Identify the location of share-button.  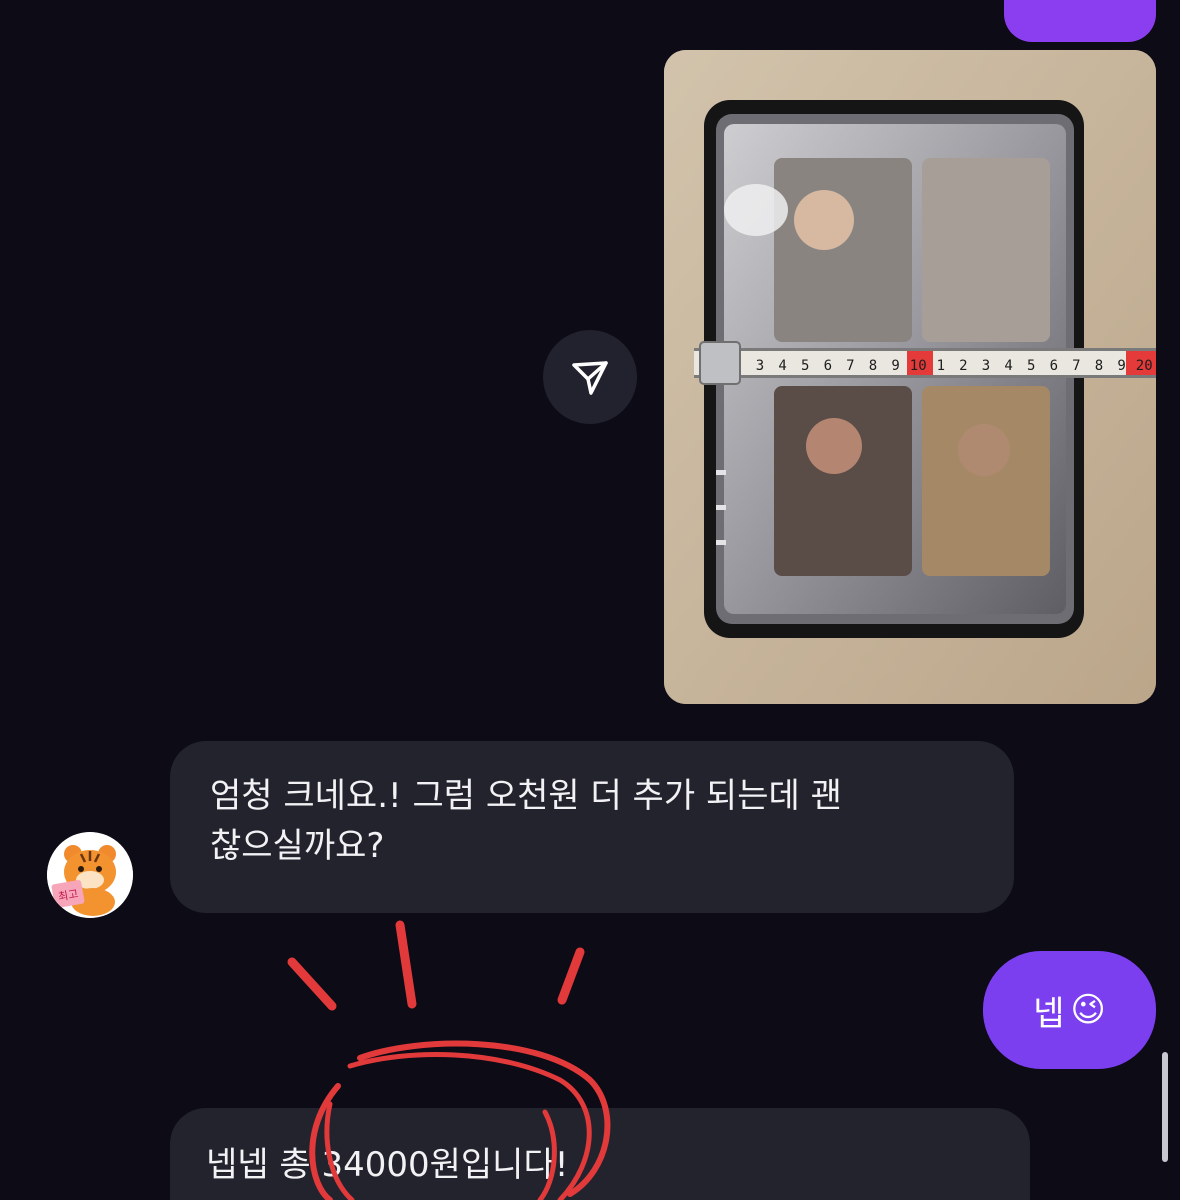
(590, 377).